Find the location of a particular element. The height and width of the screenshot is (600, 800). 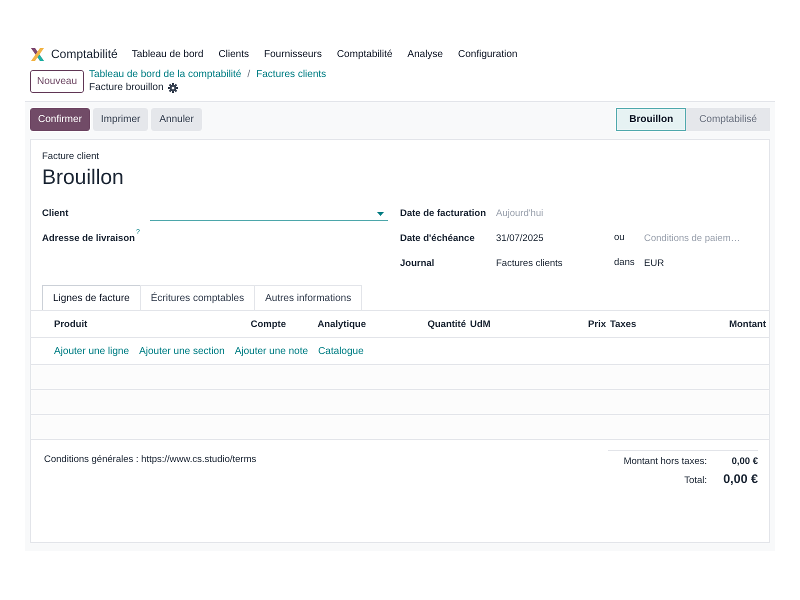

menu-item: Clients is located at coordinates (234, 54).